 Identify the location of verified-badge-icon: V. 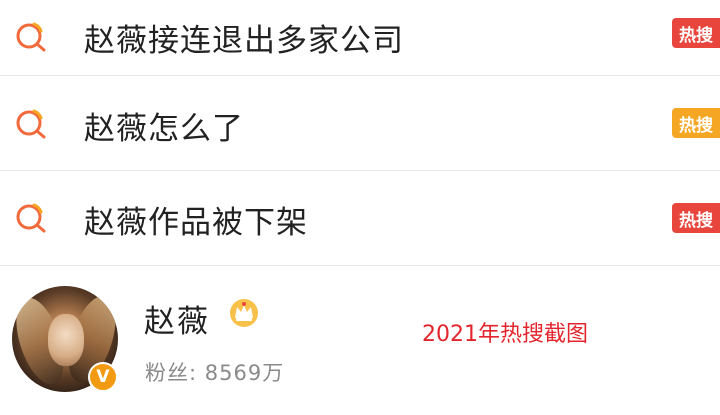
(103, 377).